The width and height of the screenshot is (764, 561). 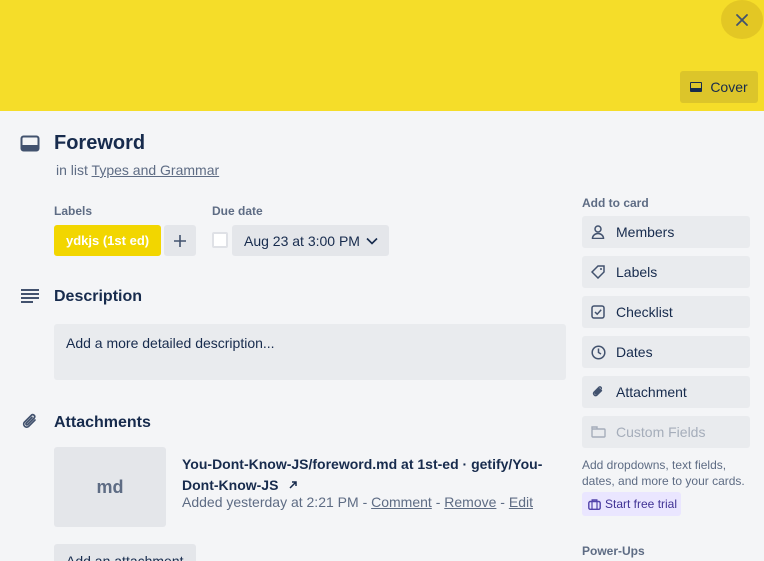 What do you see at coordinates (613, 551) in the screenshot?
I see `power-ups-heading: Power-Ups` at bounding box center [613, 551].